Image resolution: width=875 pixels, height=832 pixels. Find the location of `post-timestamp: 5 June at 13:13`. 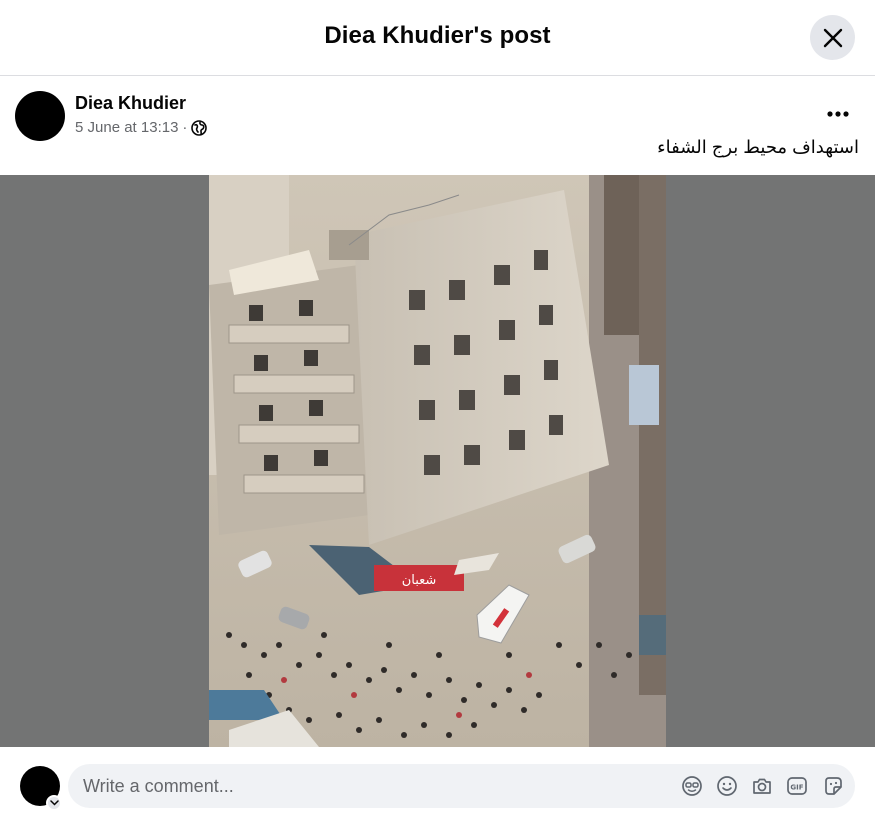

post-timestamp: 5 June at 13:13 is located at coordinates (126, 127).